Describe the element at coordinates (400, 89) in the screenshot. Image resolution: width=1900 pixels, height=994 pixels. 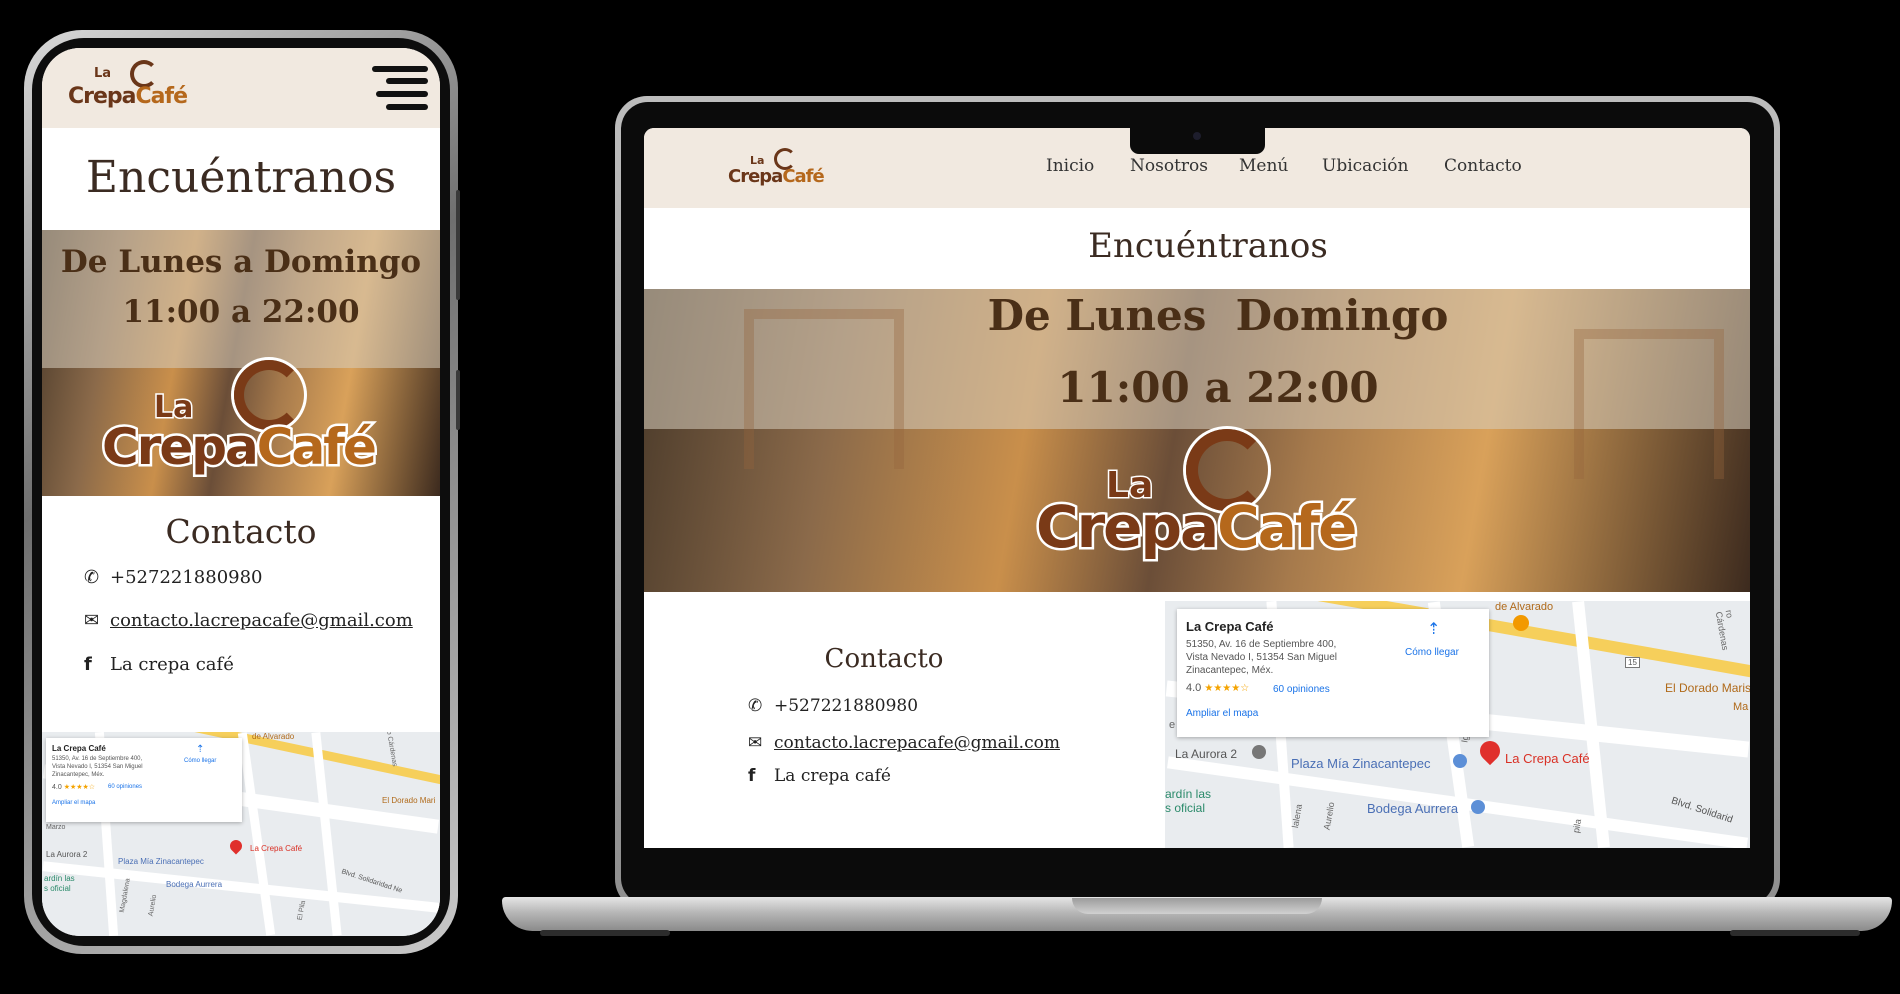
I see `hamburger-icon` at that location.